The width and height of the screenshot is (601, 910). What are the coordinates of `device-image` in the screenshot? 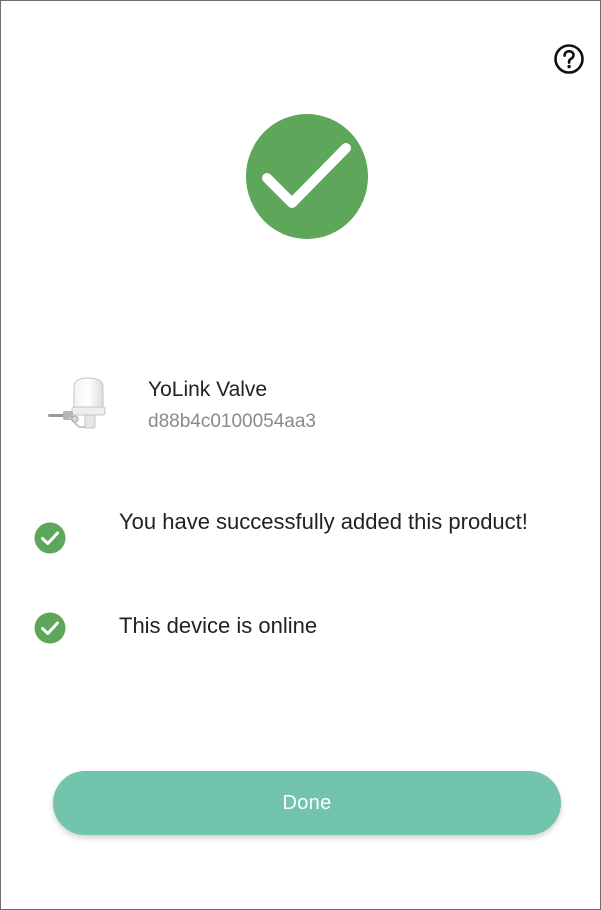 It's located at (80, 404).